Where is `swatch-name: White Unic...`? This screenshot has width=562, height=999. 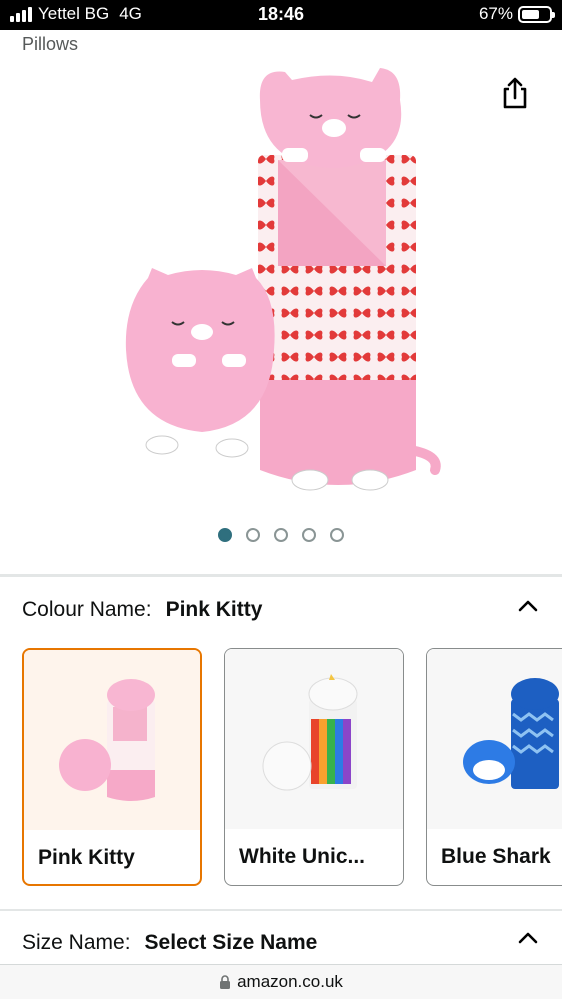
swatch-name: White Unic... is located at coordinates (302, 856).